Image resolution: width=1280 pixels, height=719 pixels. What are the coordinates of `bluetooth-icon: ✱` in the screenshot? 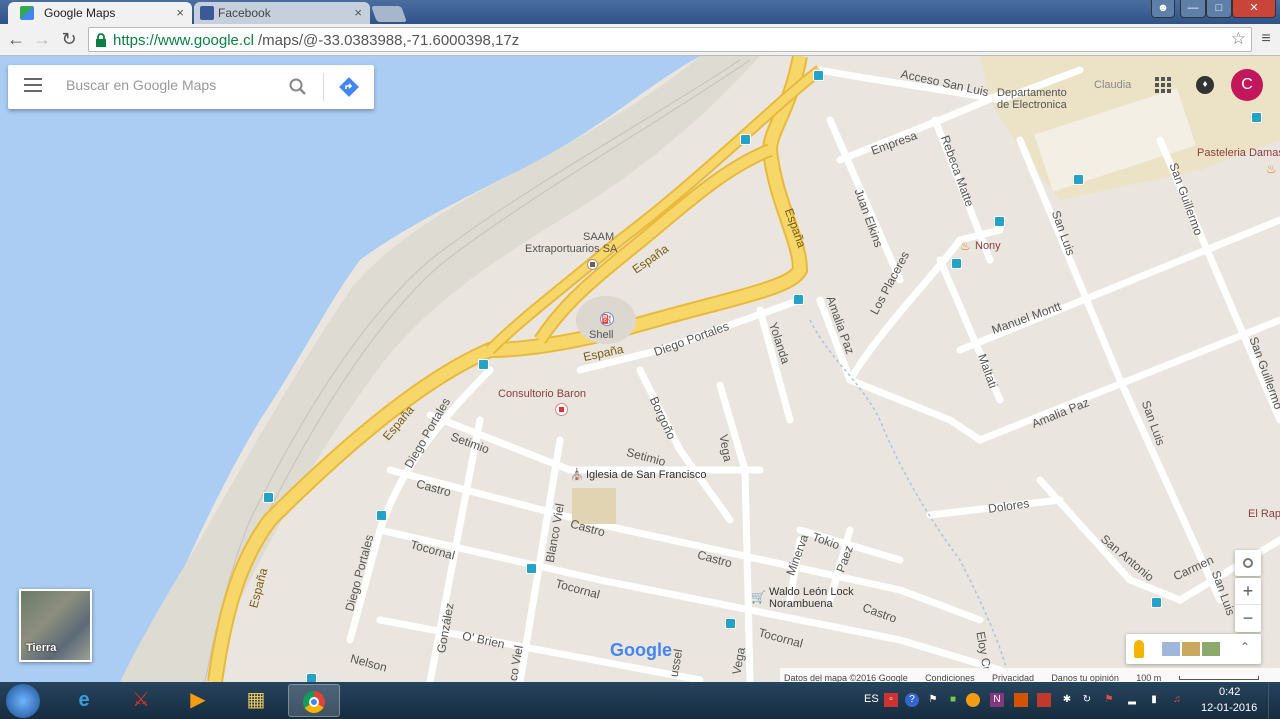 It's located at (1067, 700).